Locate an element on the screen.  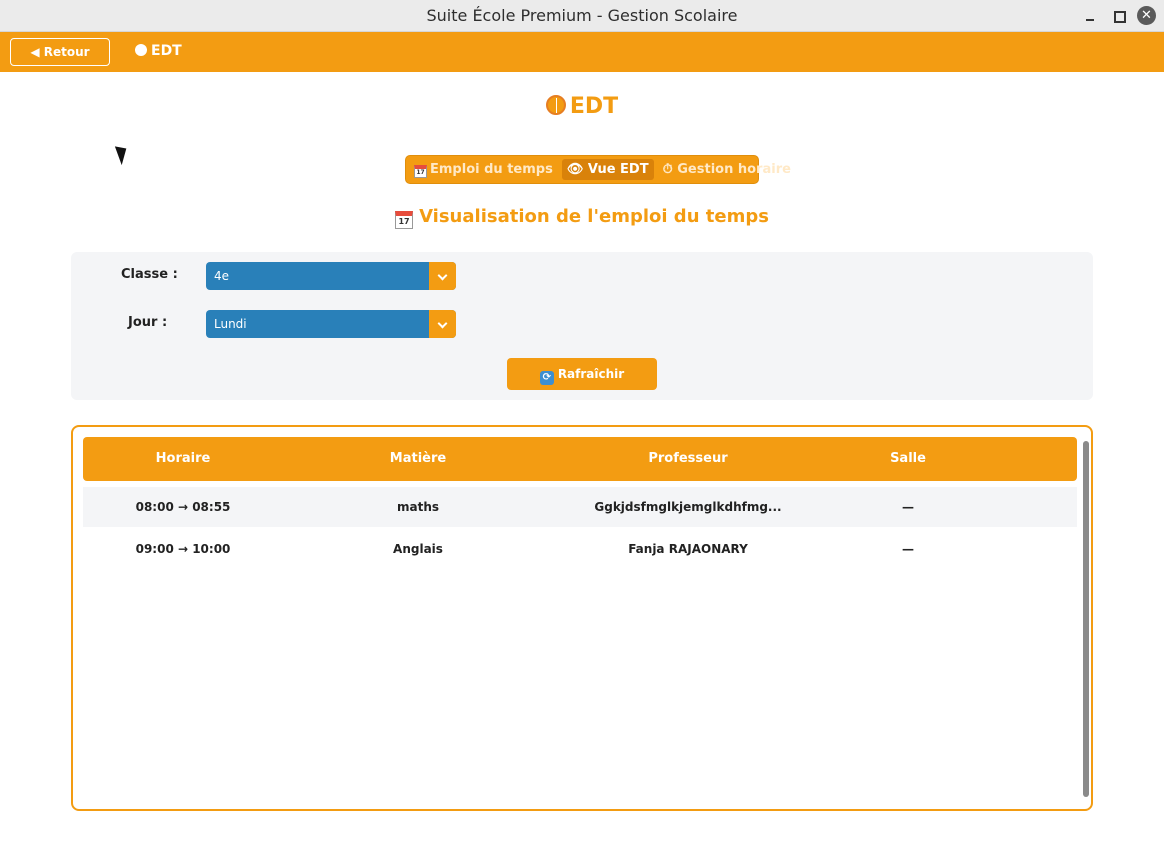
page-title: EDT is located at coordinates (582, 106).